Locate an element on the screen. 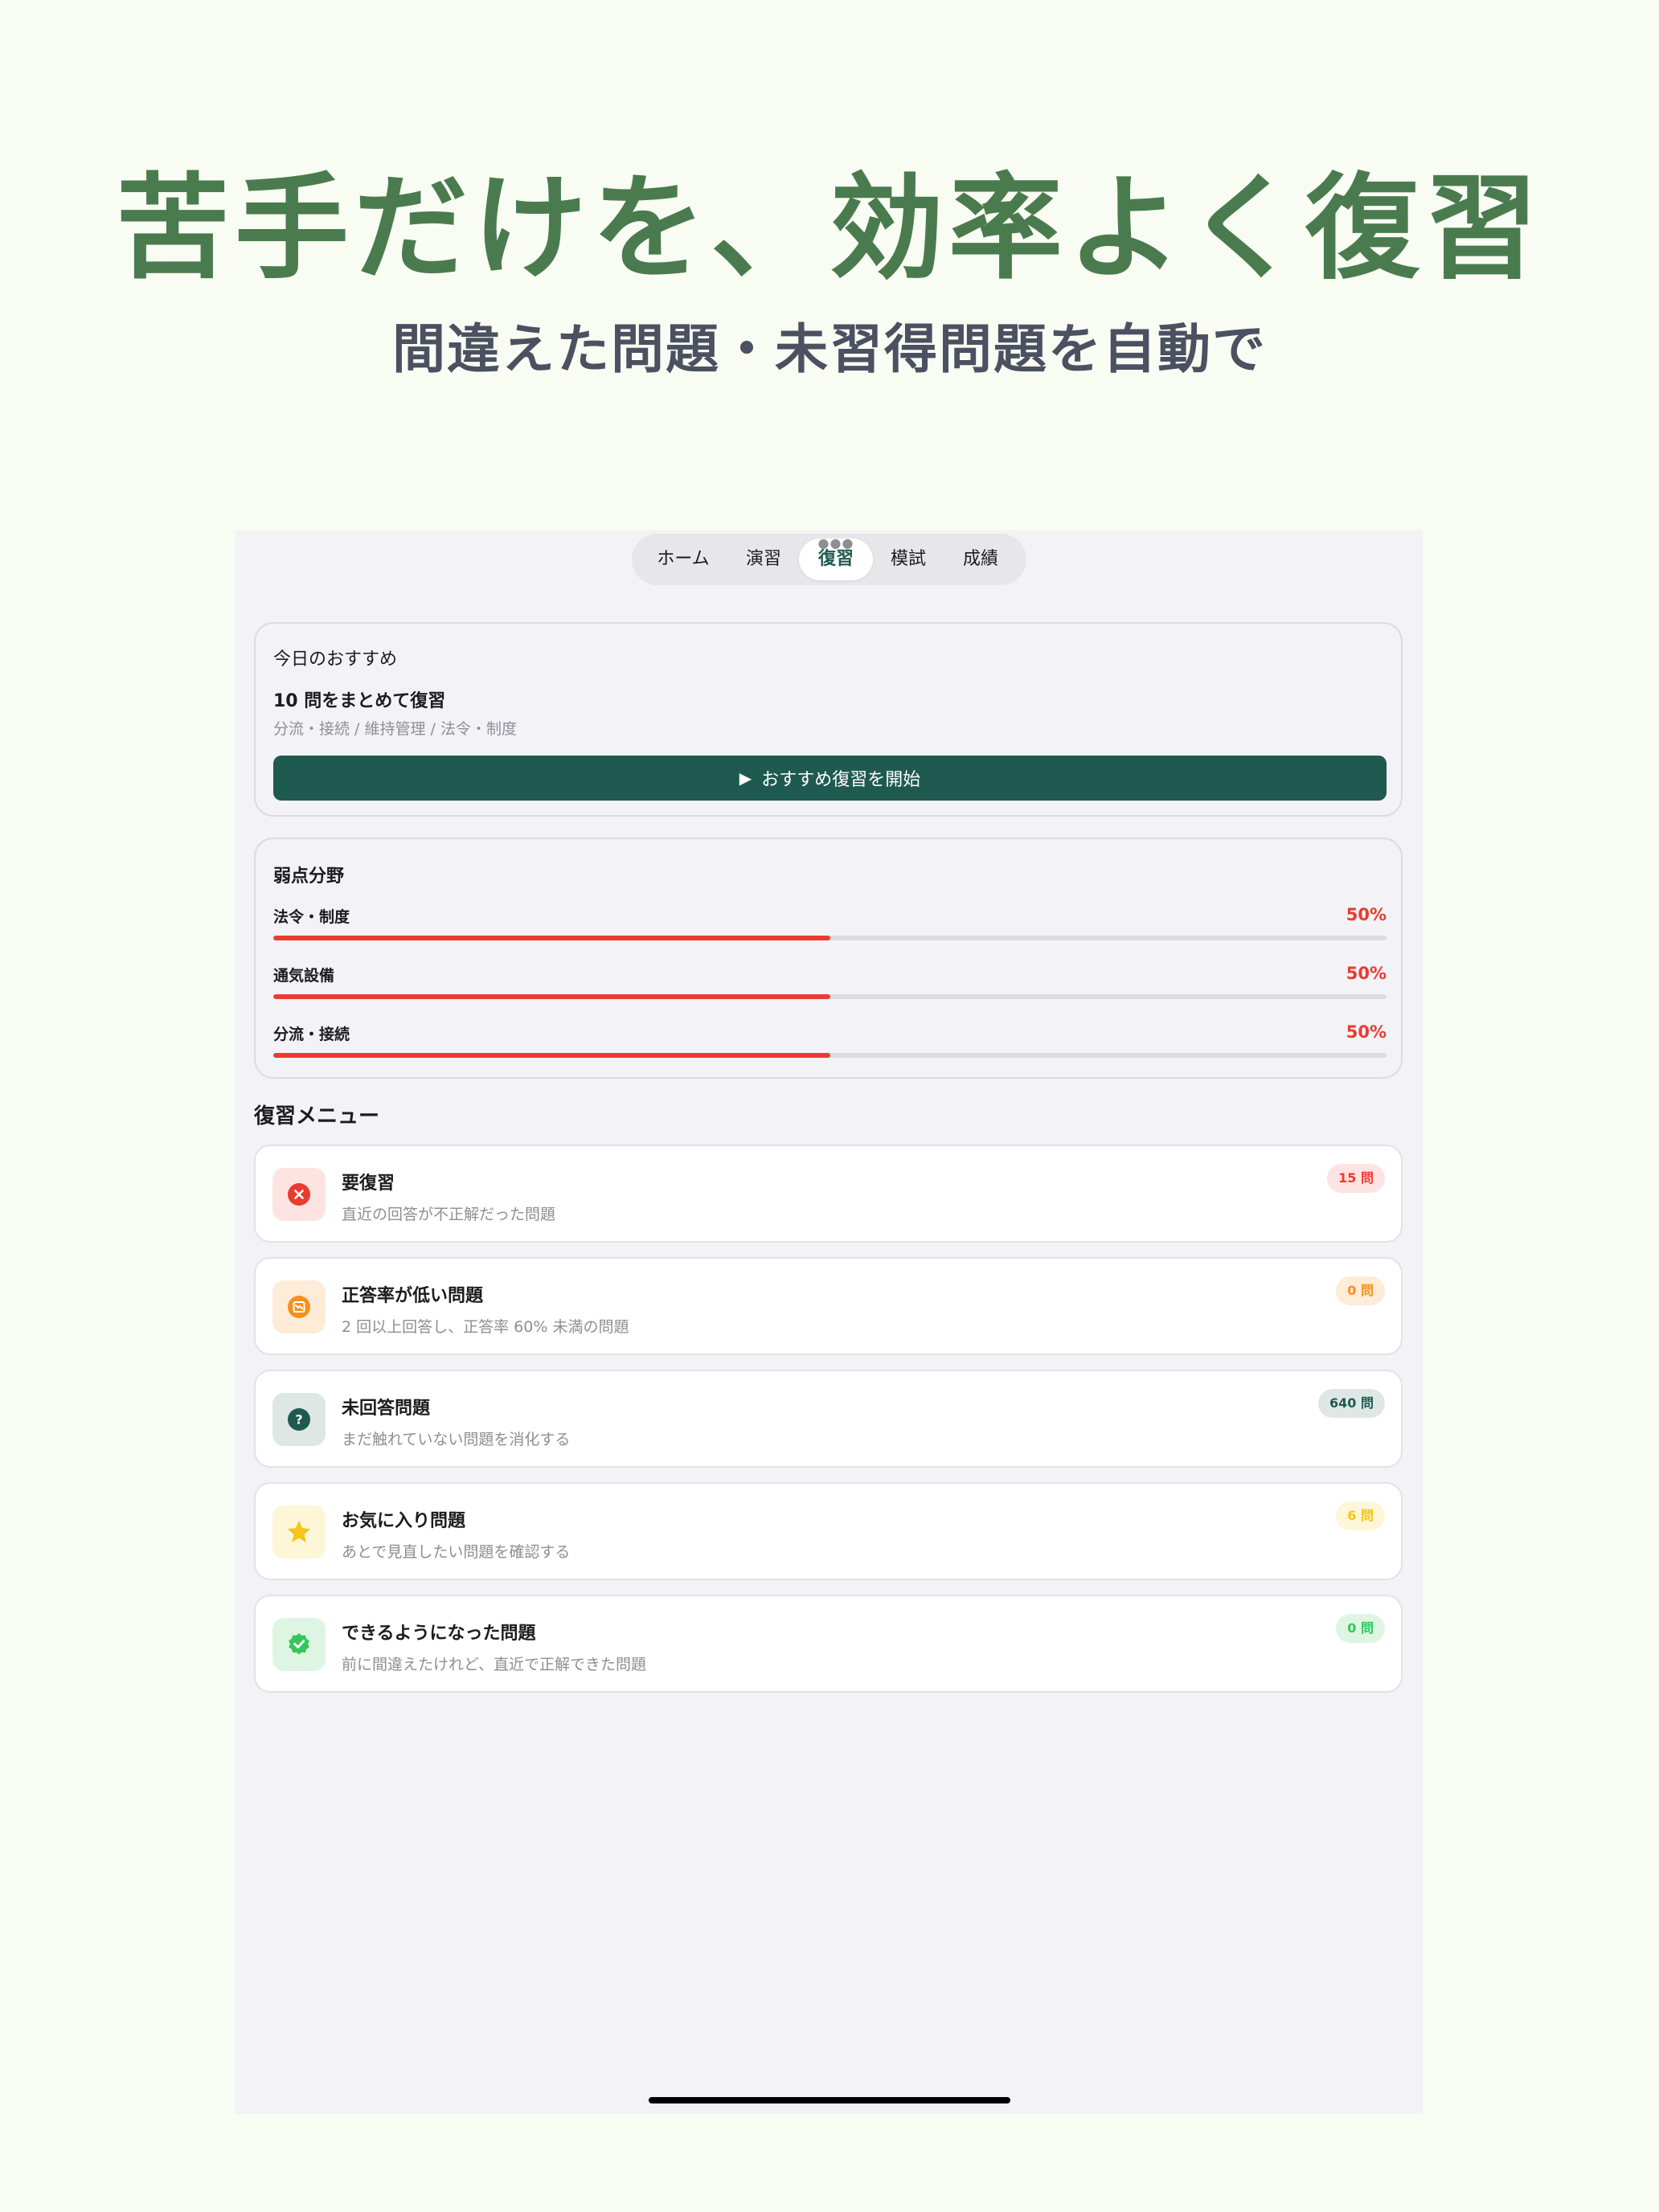 This screenshot has height=2212, width=1659. menu-item-desc: まだ触れていない問題を消化する is located at coordinates (456, 1439).